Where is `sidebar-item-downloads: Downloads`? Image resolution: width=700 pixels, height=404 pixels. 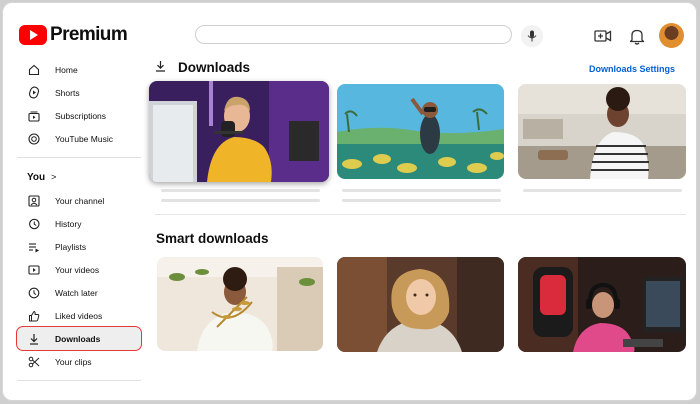 sidebar-item-downloads: Downloads is located at coordinates (79, 338).